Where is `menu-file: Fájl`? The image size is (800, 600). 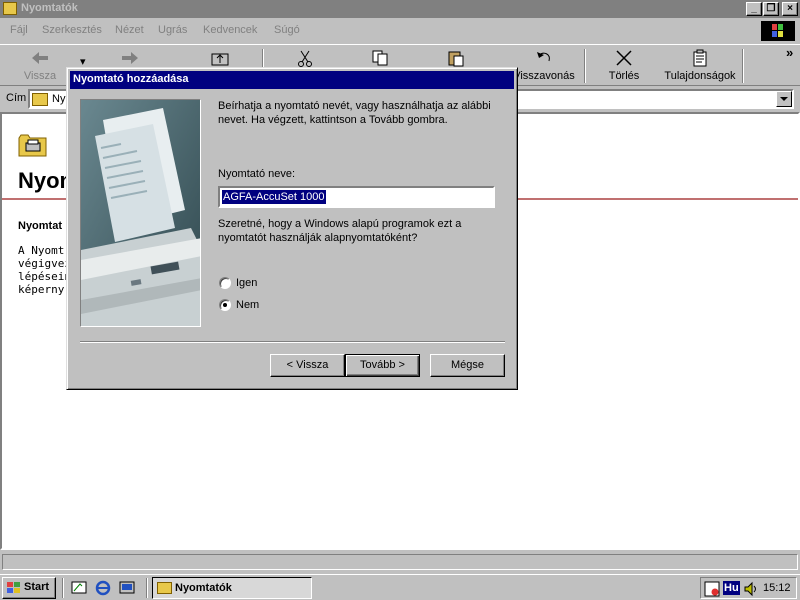 menu-file: Fájl is located at coordinates (19, 30).